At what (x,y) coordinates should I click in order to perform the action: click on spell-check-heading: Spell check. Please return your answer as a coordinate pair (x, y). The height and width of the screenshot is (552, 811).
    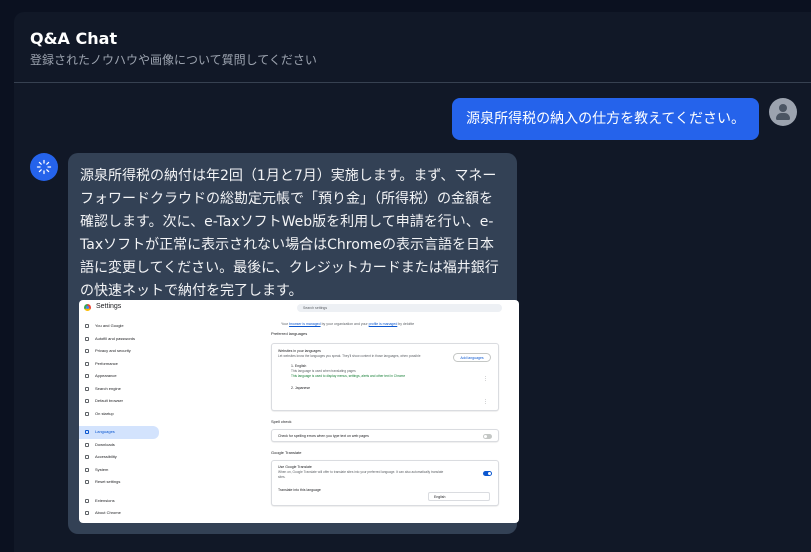
    Looking at the image, I should click on (281, 421).